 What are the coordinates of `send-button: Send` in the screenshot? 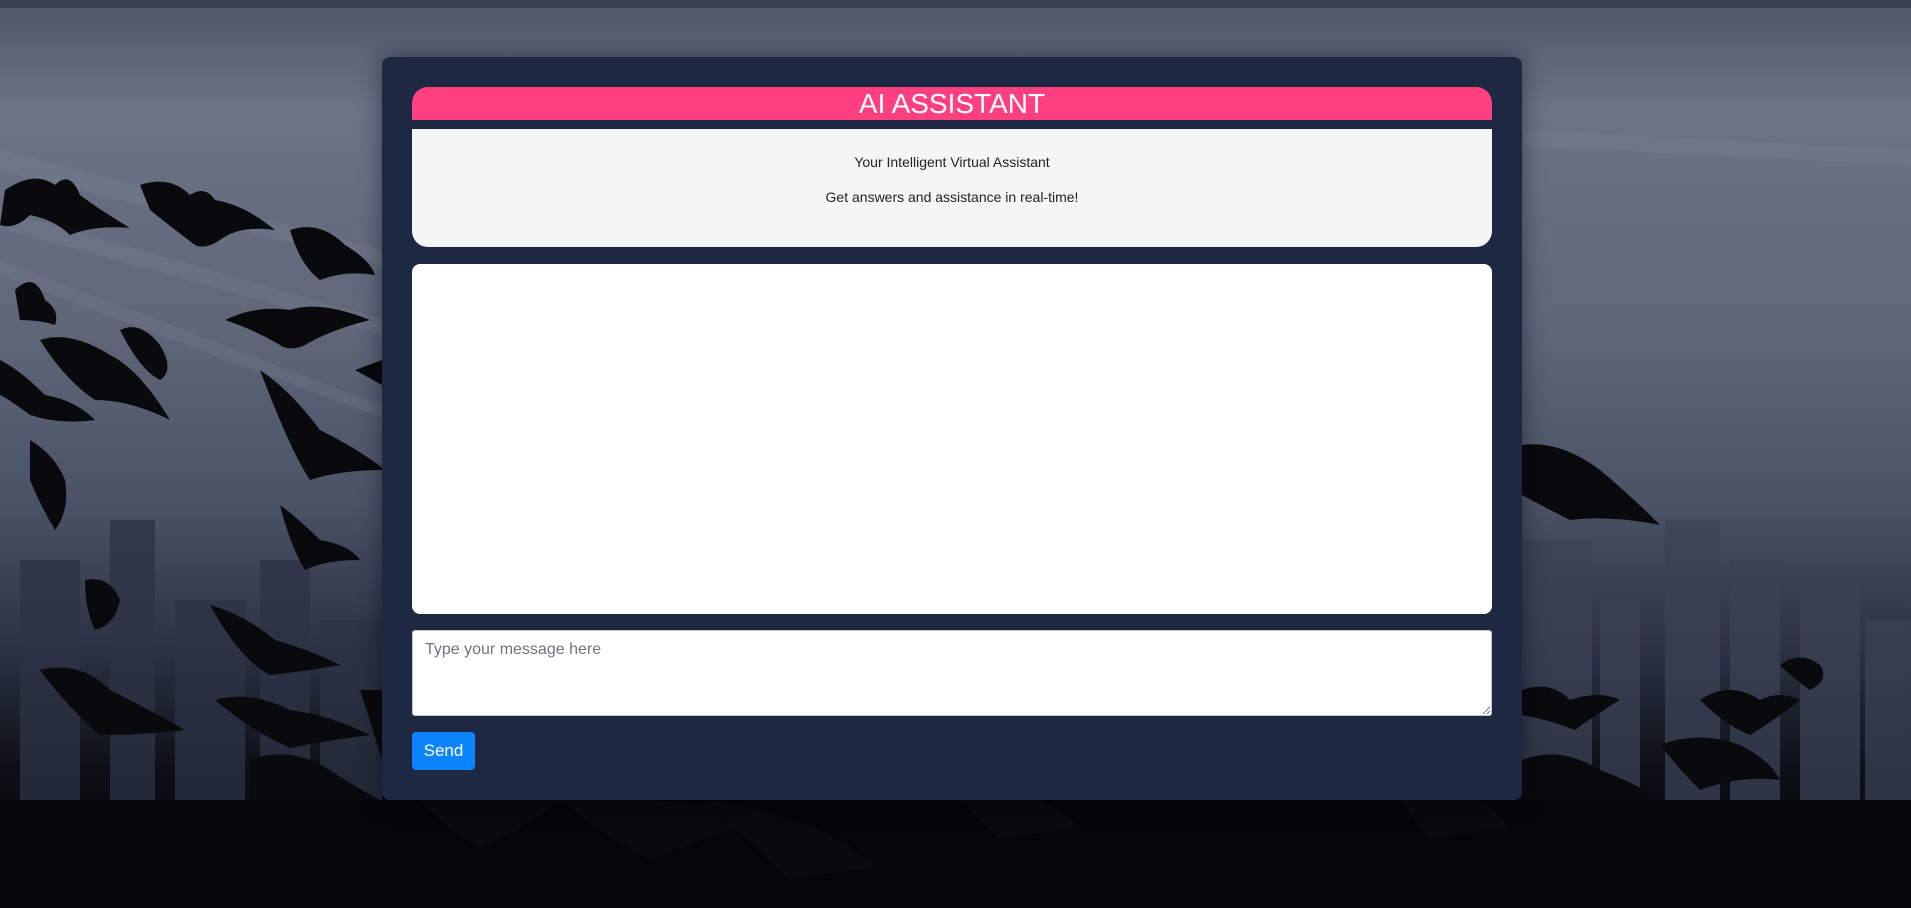 It's located at (443, 751).